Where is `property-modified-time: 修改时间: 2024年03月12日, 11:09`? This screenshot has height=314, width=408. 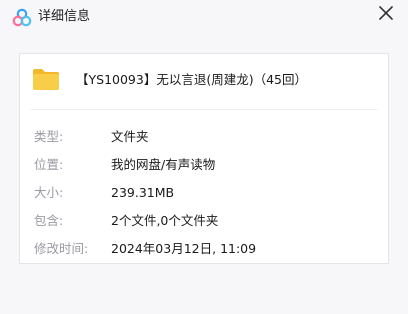
property-modified-time: 修改时间: 2024年03月12日, 11:09 is located at coordinates (204, 253).